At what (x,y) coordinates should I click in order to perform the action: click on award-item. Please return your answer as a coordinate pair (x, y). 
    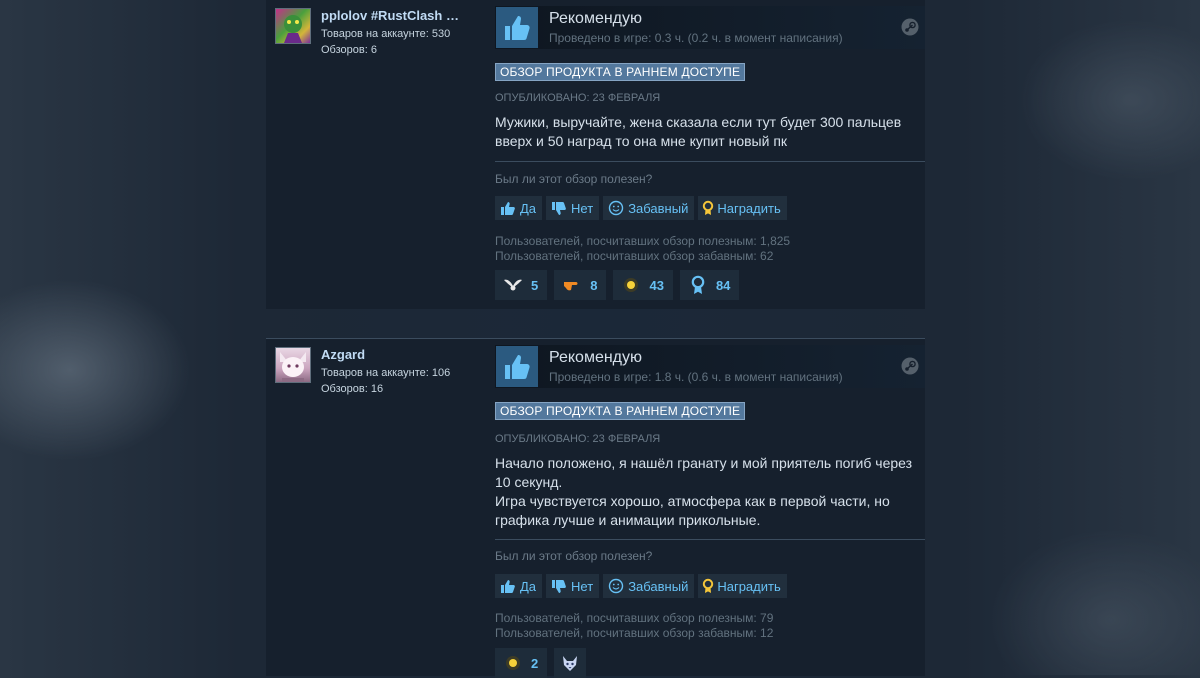
    Looking at the image, I should click on (570, 663).